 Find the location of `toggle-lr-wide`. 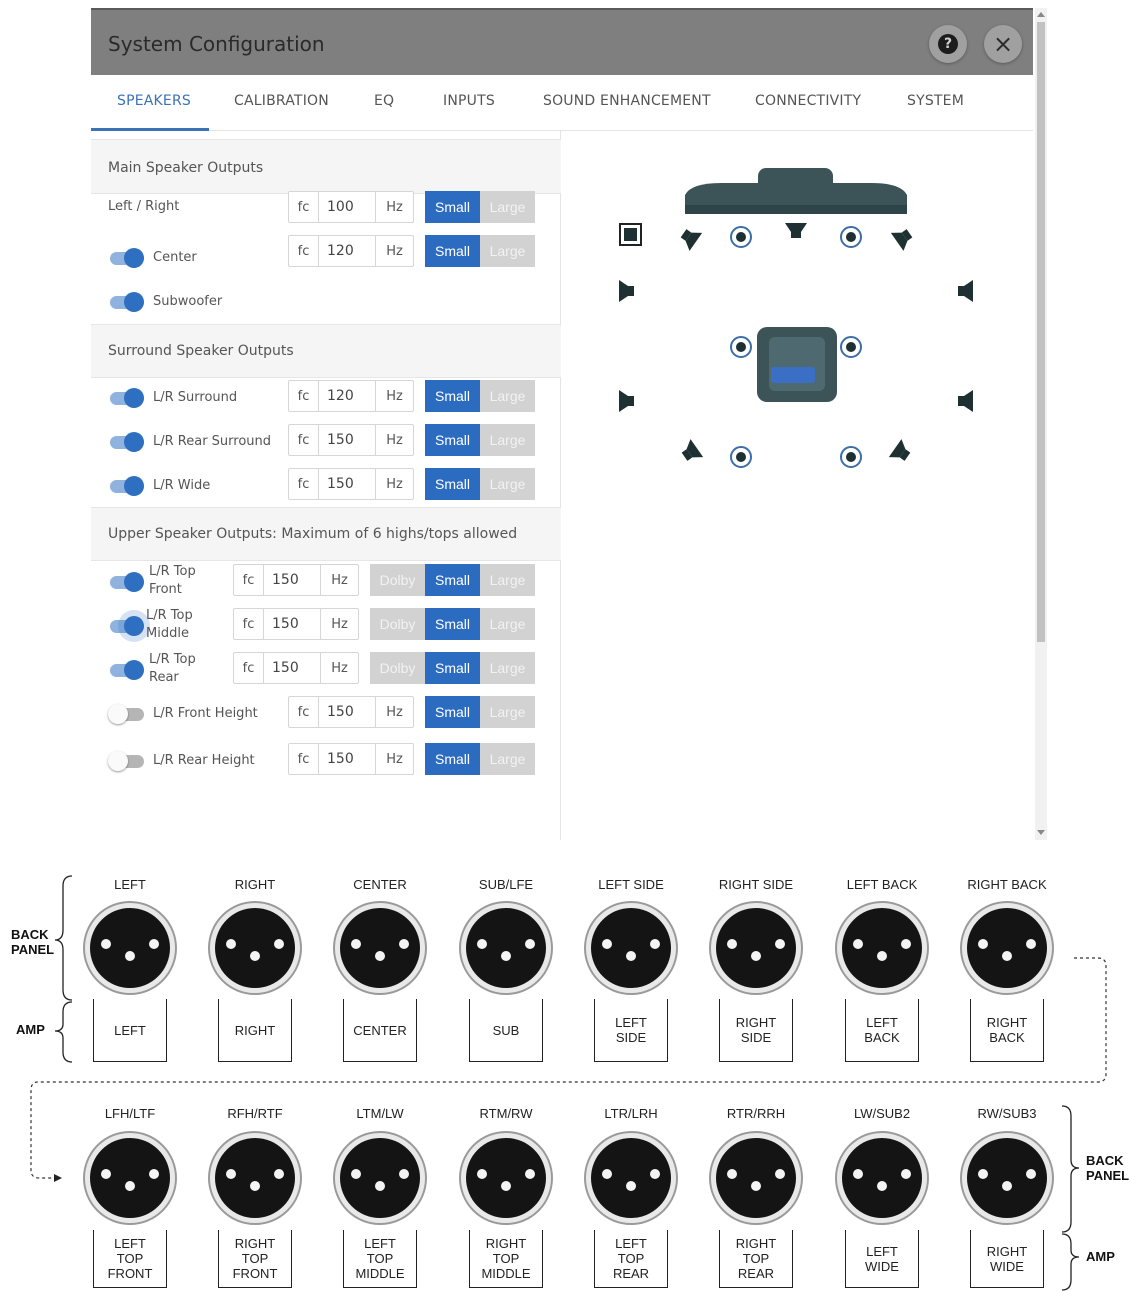

toggle-lr-wide is located at coordinates (126, 486).